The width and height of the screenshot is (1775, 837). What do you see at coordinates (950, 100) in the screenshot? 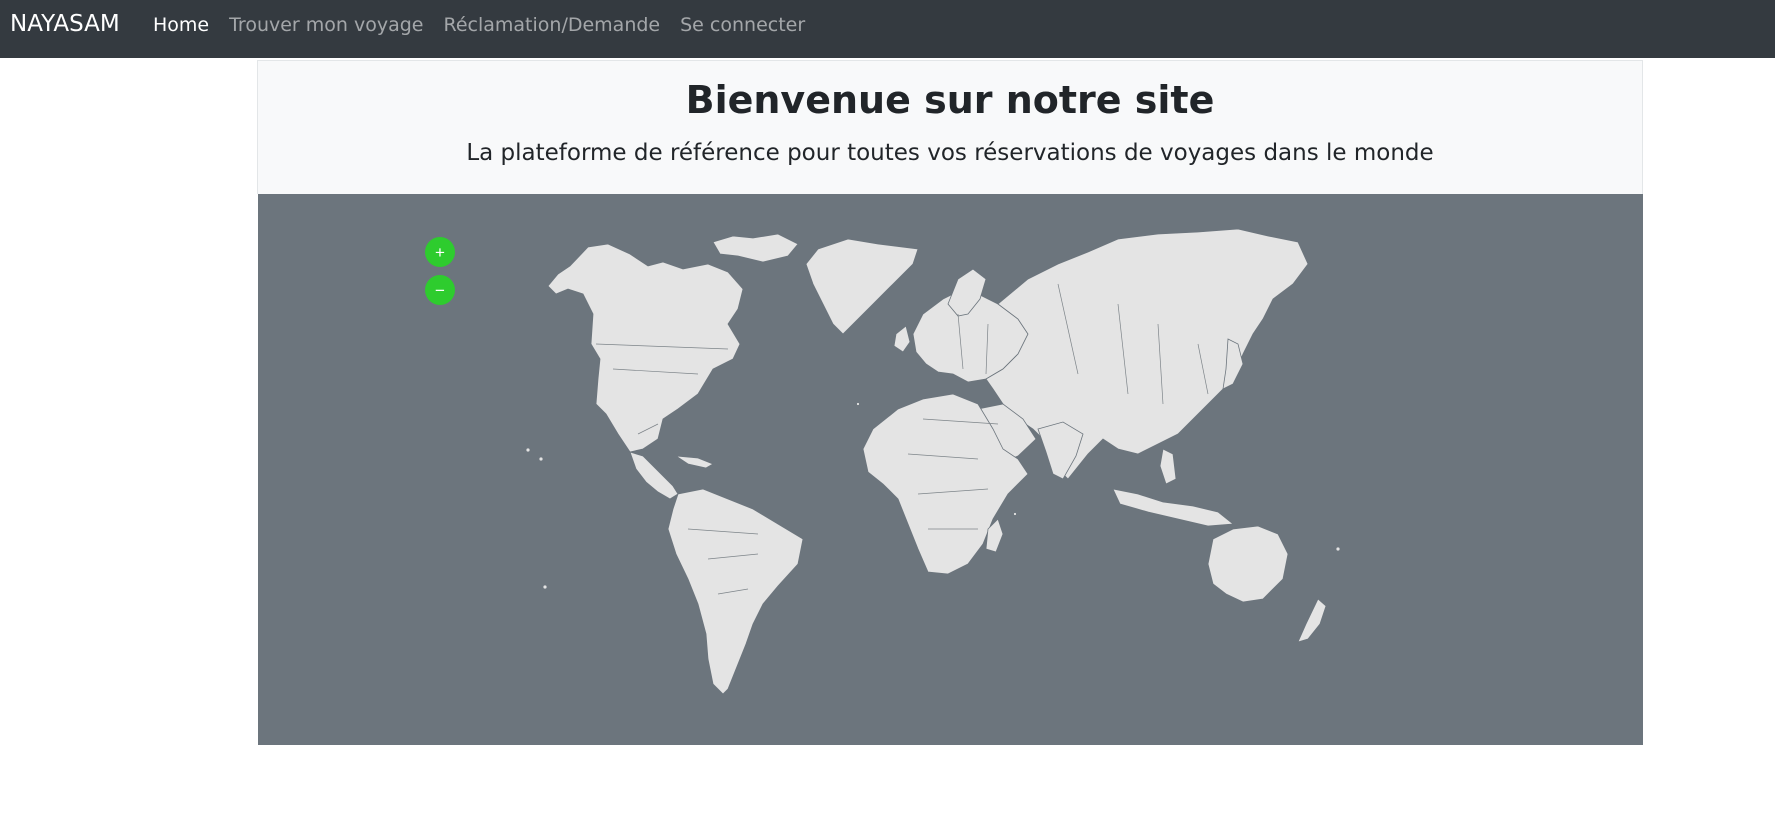
I see `page-title: Bienvenue sur notre site` at bounding box center [950, 100].